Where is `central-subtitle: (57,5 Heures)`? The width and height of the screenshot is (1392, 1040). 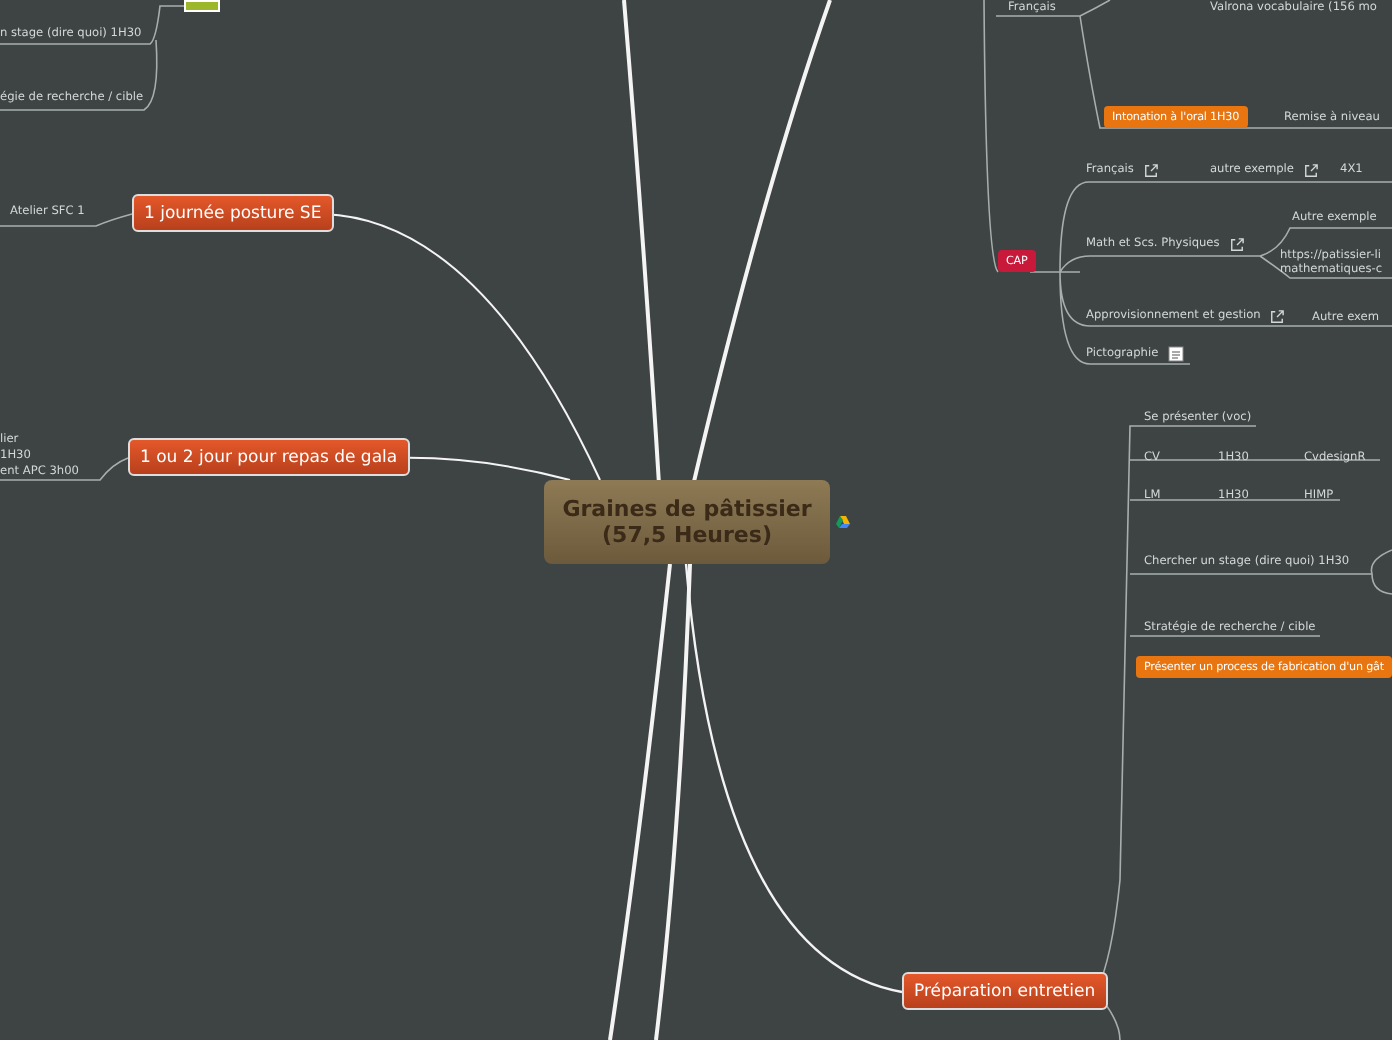
central-subtitle: (57,5 Heures) is located at coordinates (687, 535).